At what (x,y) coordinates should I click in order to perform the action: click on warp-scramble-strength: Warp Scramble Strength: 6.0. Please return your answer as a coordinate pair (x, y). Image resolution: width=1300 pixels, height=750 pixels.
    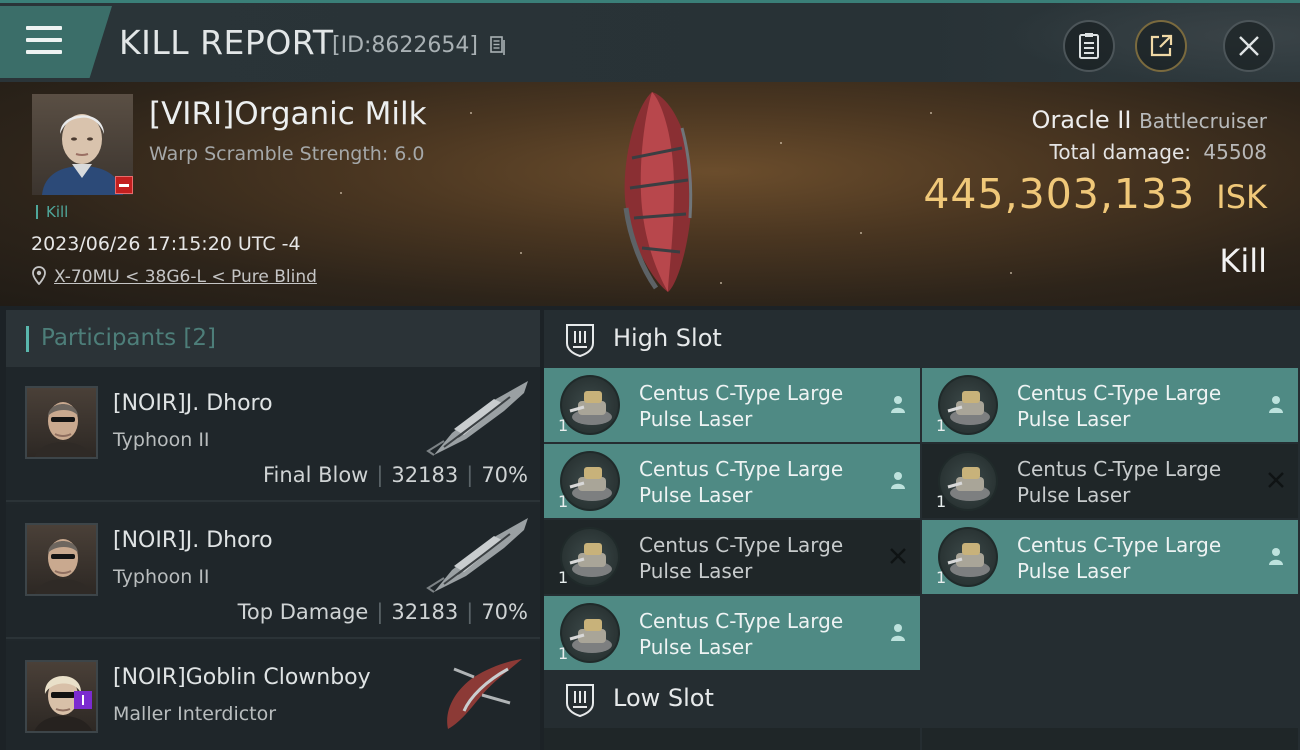
    Looking at the image, I should click on (287, 154).